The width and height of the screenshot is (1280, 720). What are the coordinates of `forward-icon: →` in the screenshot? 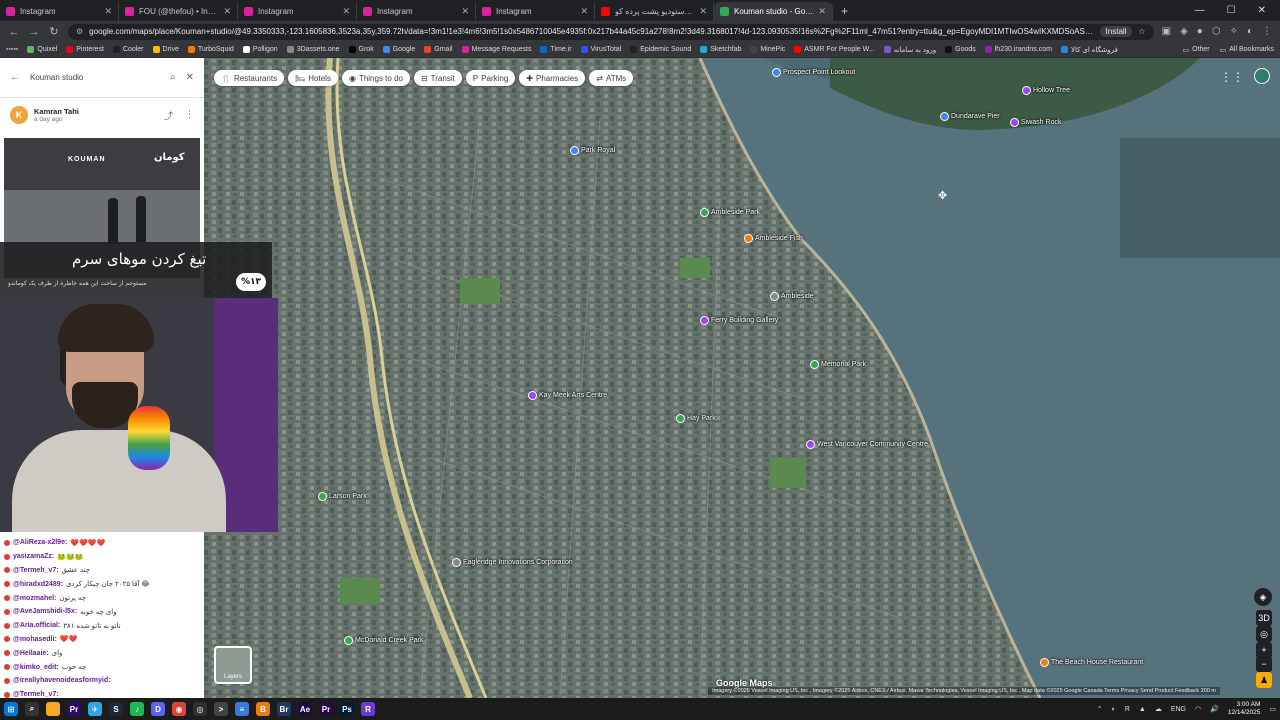 It's located at (34, 32).